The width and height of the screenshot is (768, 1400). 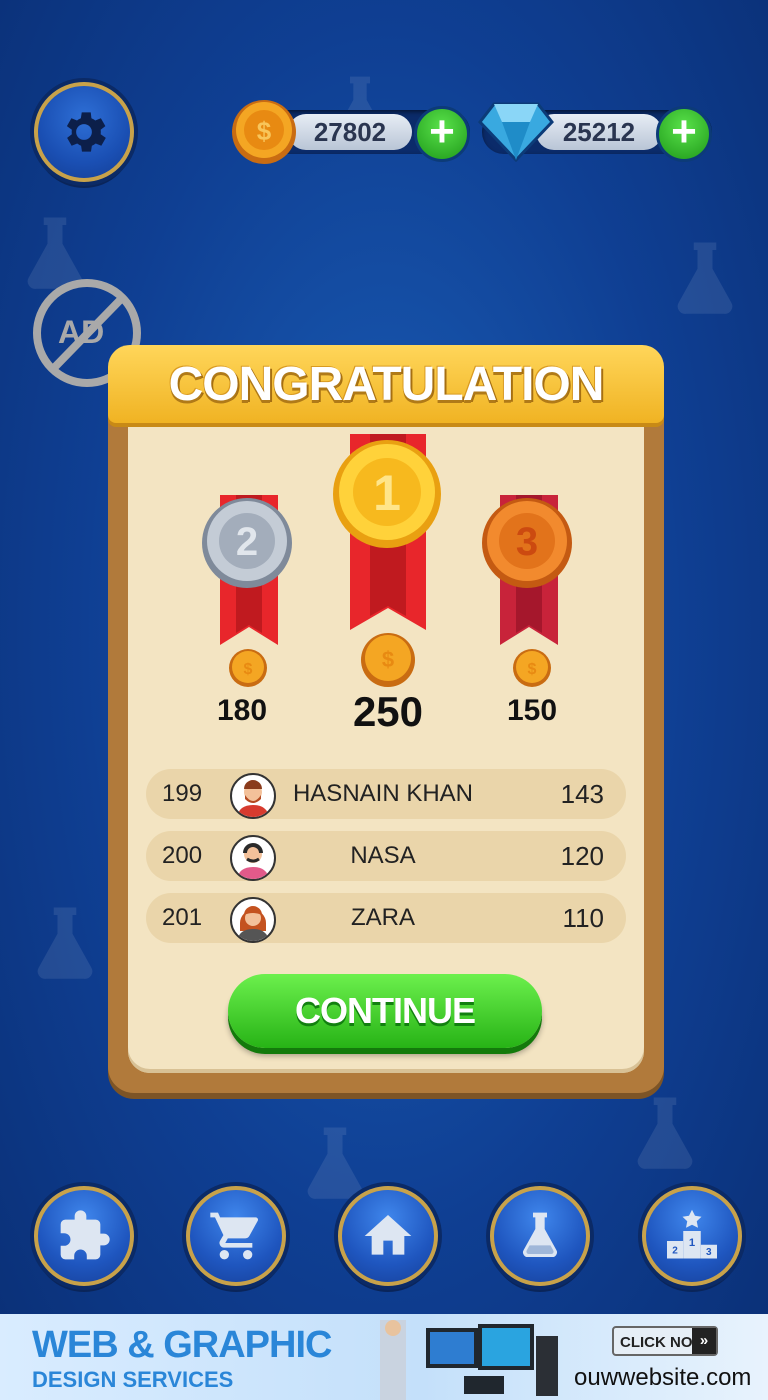 I want to click on row-name: ZARA, so click(x=382, y=917).